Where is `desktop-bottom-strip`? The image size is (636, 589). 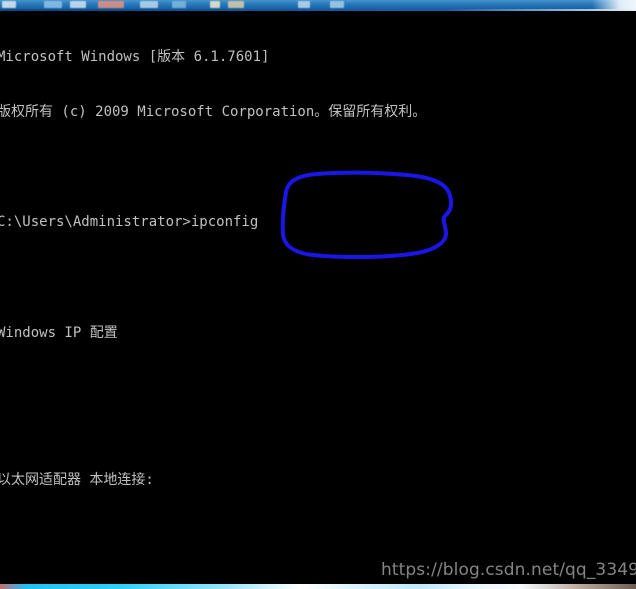
desktop-bottom-strip is located at coordinates (318, 586).